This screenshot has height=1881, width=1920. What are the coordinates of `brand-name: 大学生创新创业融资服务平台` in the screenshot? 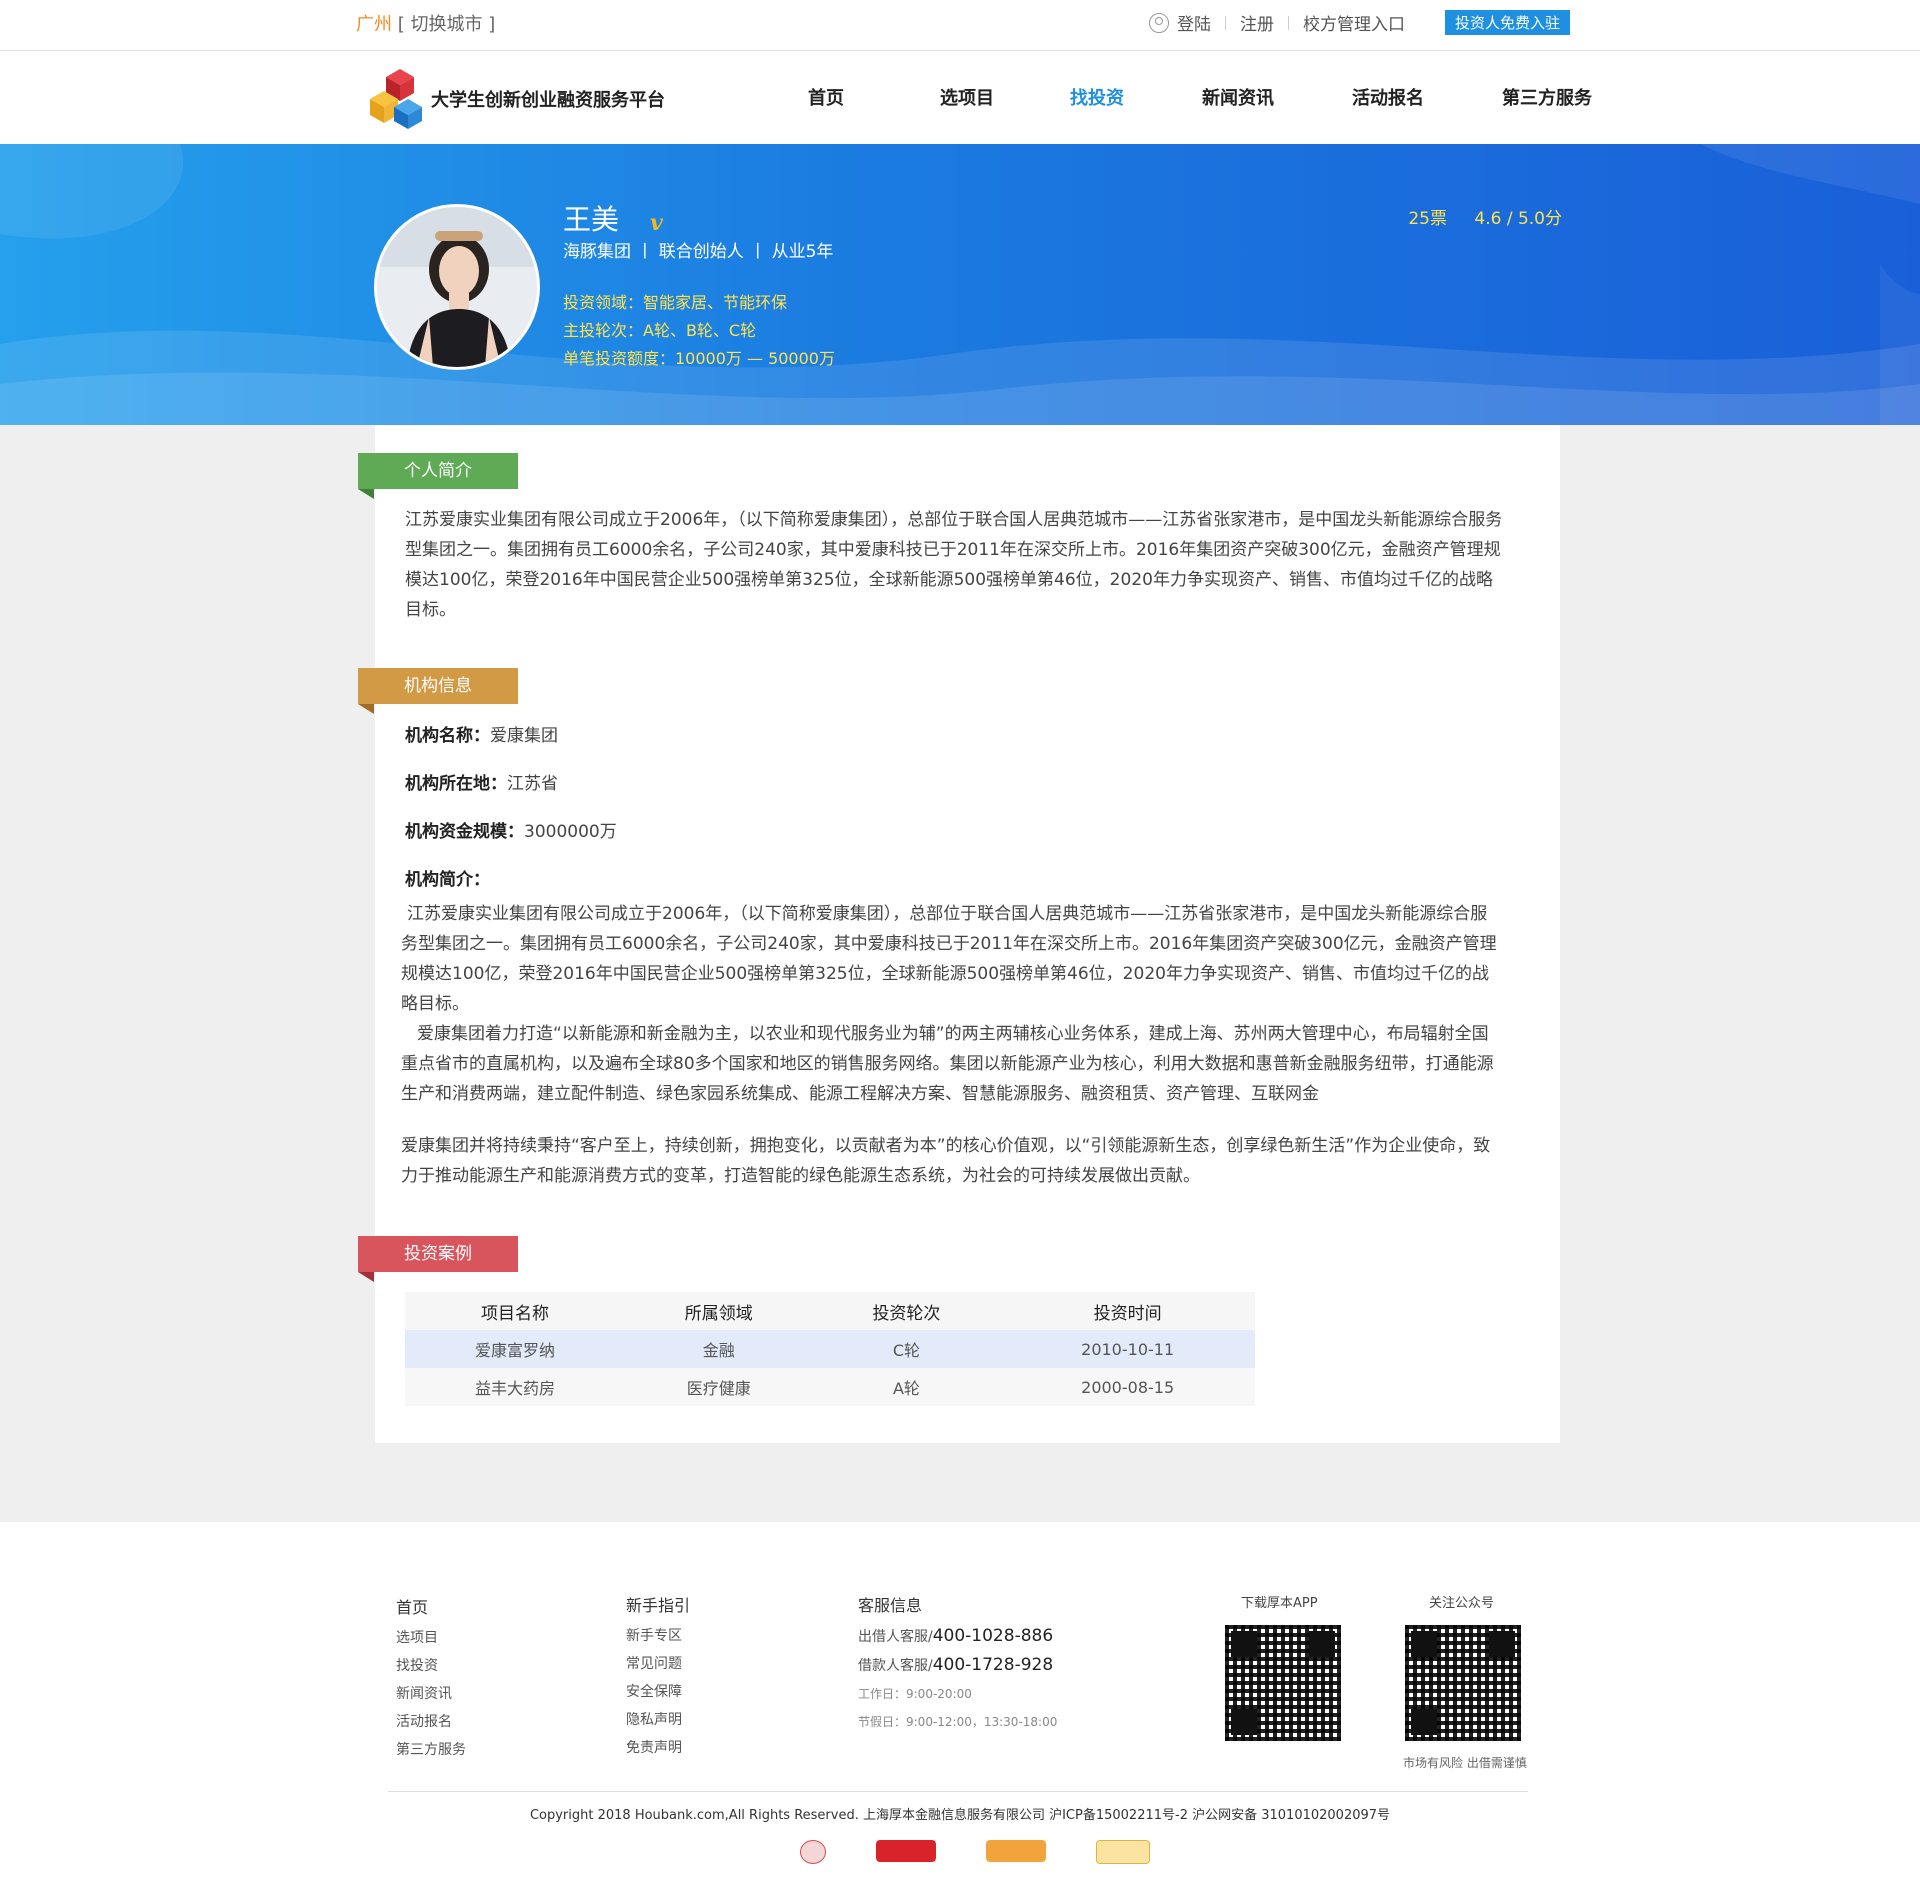 It's located at (548, 100).